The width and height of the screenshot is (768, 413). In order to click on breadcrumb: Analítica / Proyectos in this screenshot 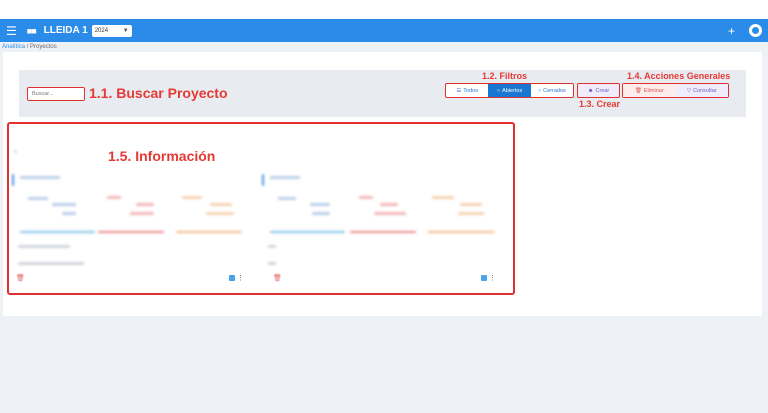, I will do `click(29, 47)`.